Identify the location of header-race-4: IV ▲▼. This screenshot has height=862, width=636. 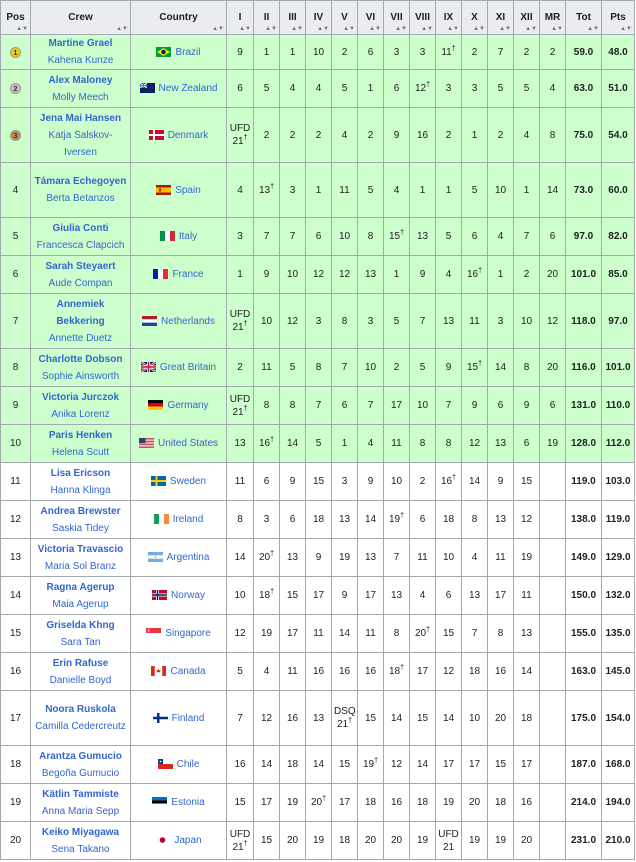
(318, 17).